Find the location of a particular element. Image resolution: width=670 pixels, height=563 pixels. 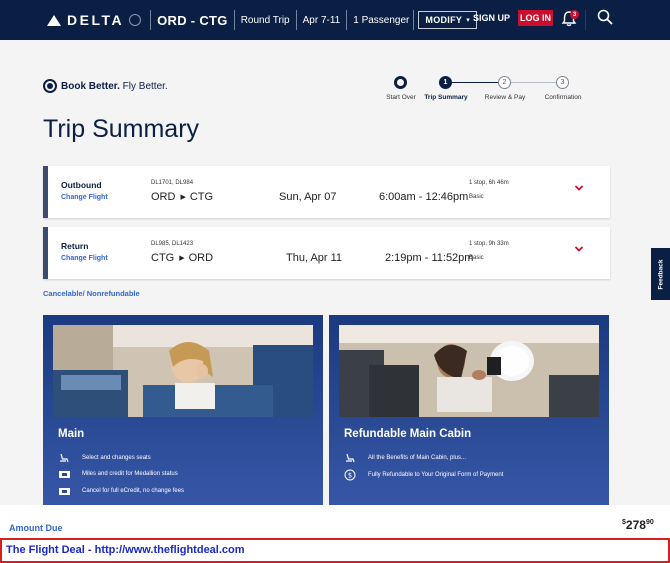

feature-text: Select and changes seats is located at coordinates (116, 458).